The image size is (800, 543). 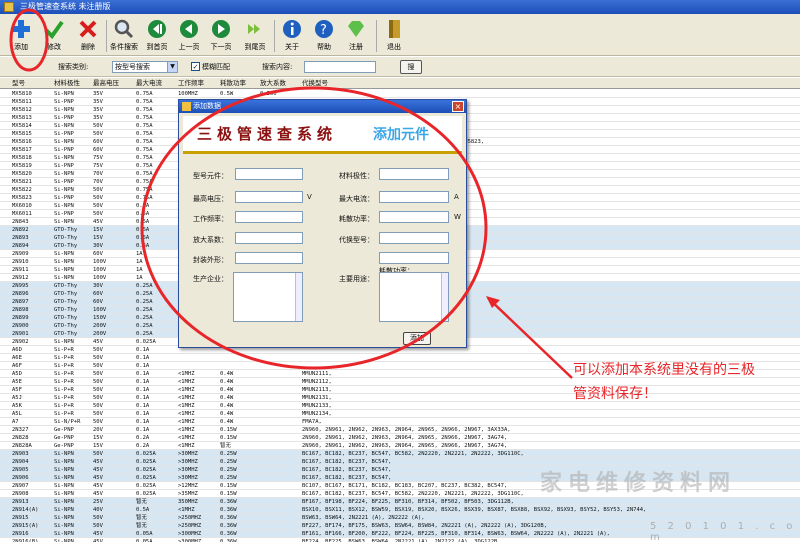 What do you see at coordinates (664, 382) in the screenshot?
I see `annotation-text: 可以添加本系统里没有的三极 管资料保存！` at bounding box center [664, 382].